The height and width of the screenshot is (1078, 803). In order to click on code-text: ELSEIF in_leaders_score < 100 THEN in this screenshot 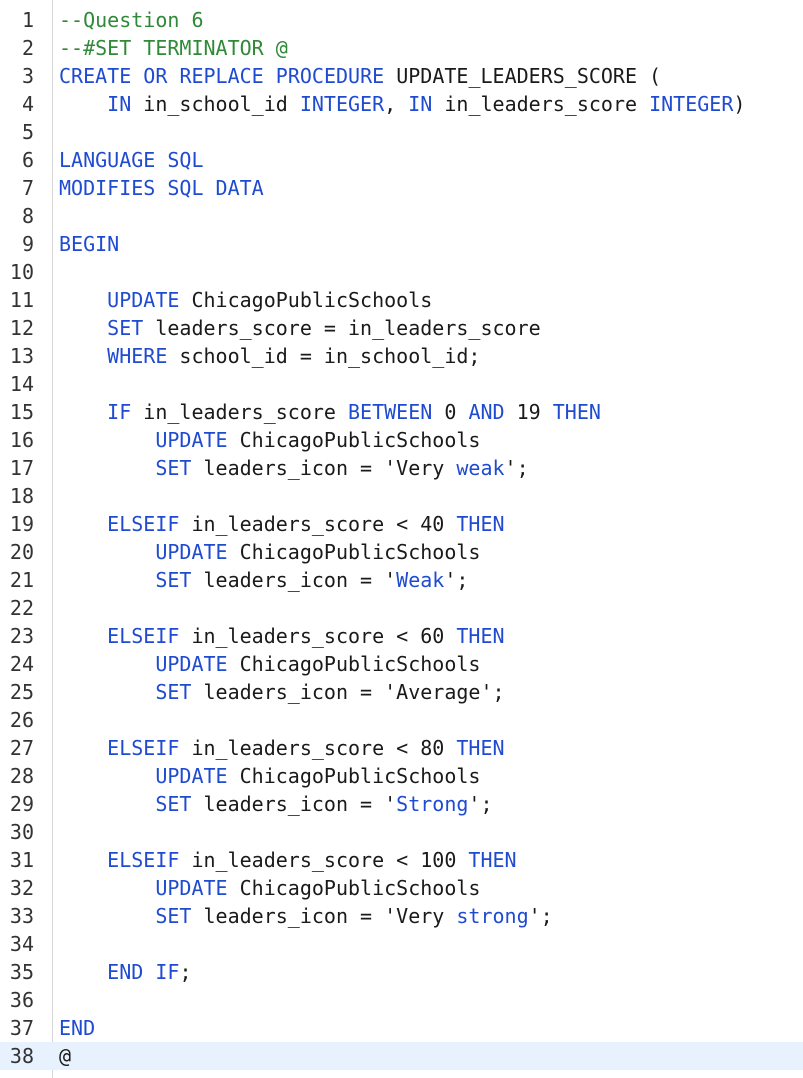, I will do `click(287, 860)`.